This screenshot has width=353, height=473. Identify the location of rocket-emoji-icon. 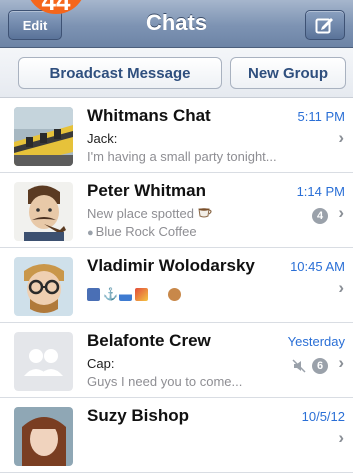
(141, 294).